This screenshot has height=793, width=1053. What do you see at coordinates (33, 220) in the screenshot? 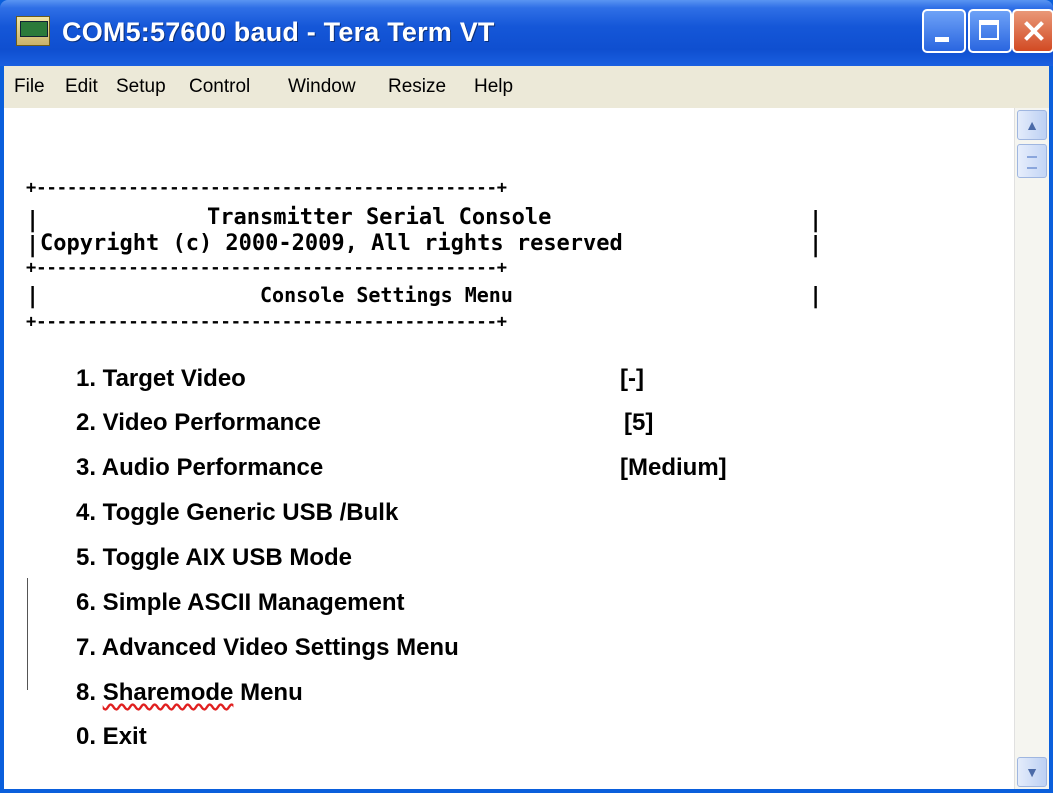
I see `box-left-bar: |` at bounding box center [33, 220].